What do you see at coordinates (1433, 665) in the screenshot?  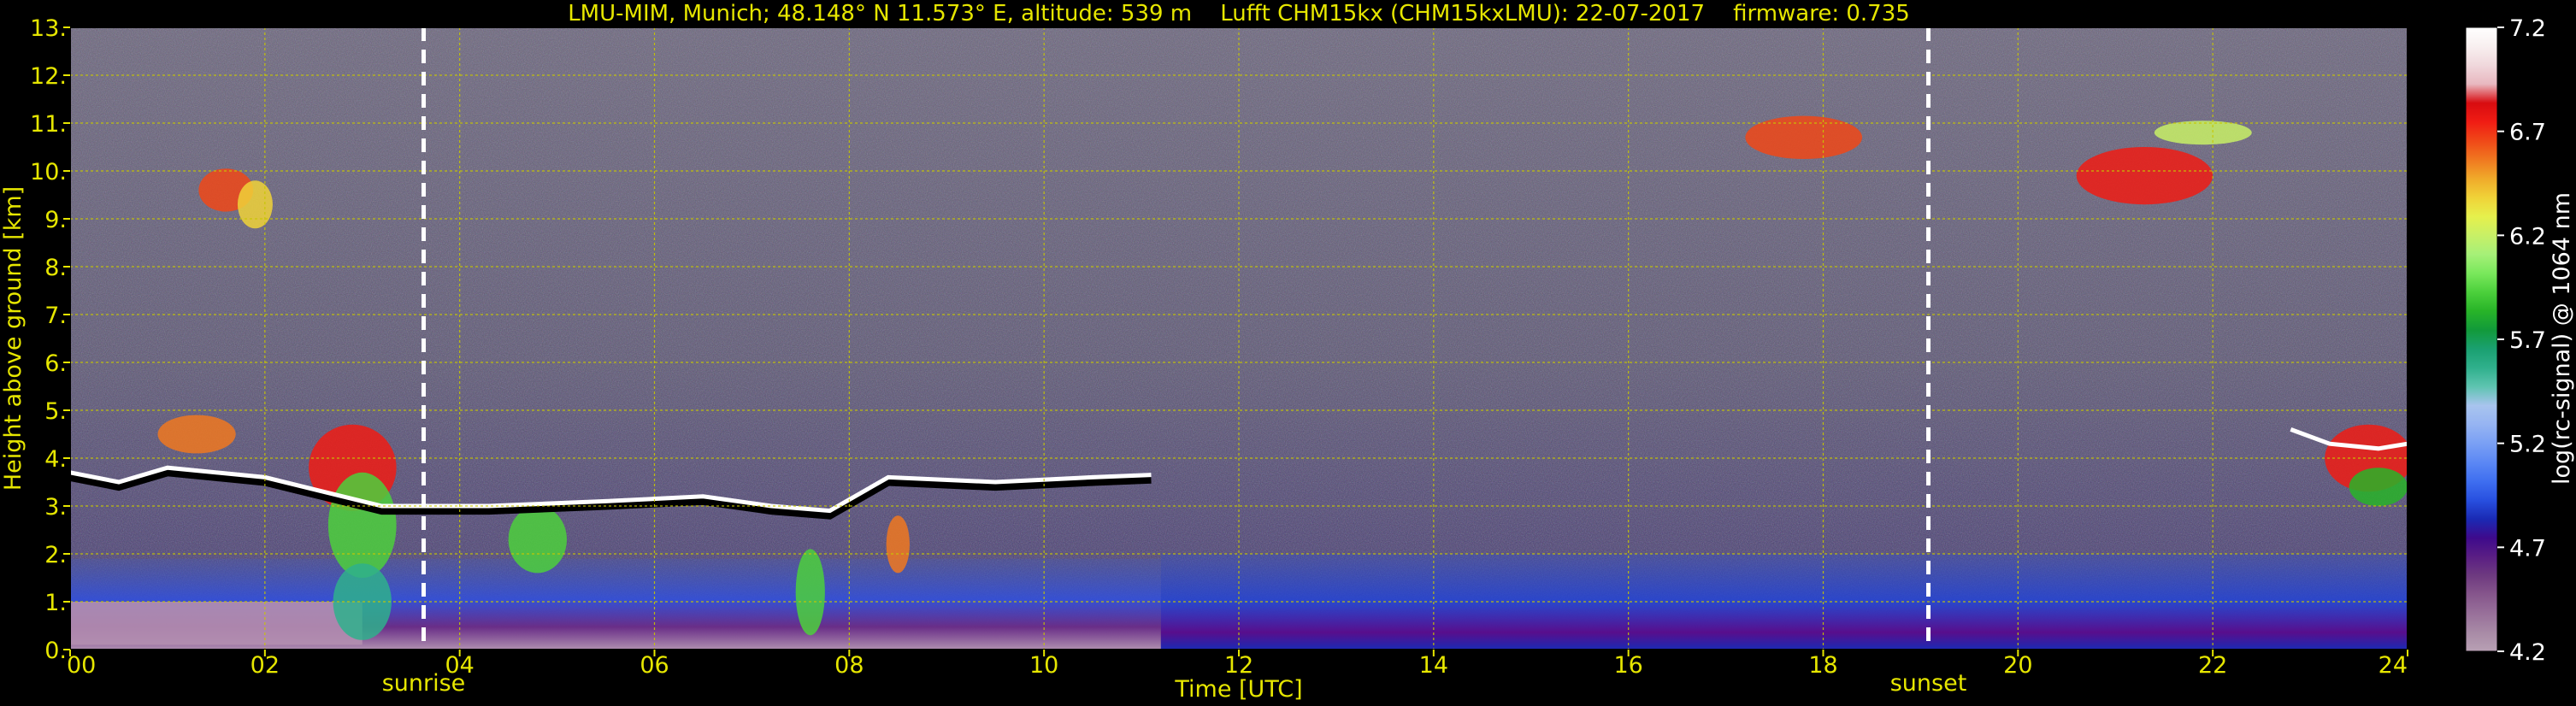 I see `x-tick-label: 14` at bounding box center [1433, 665].